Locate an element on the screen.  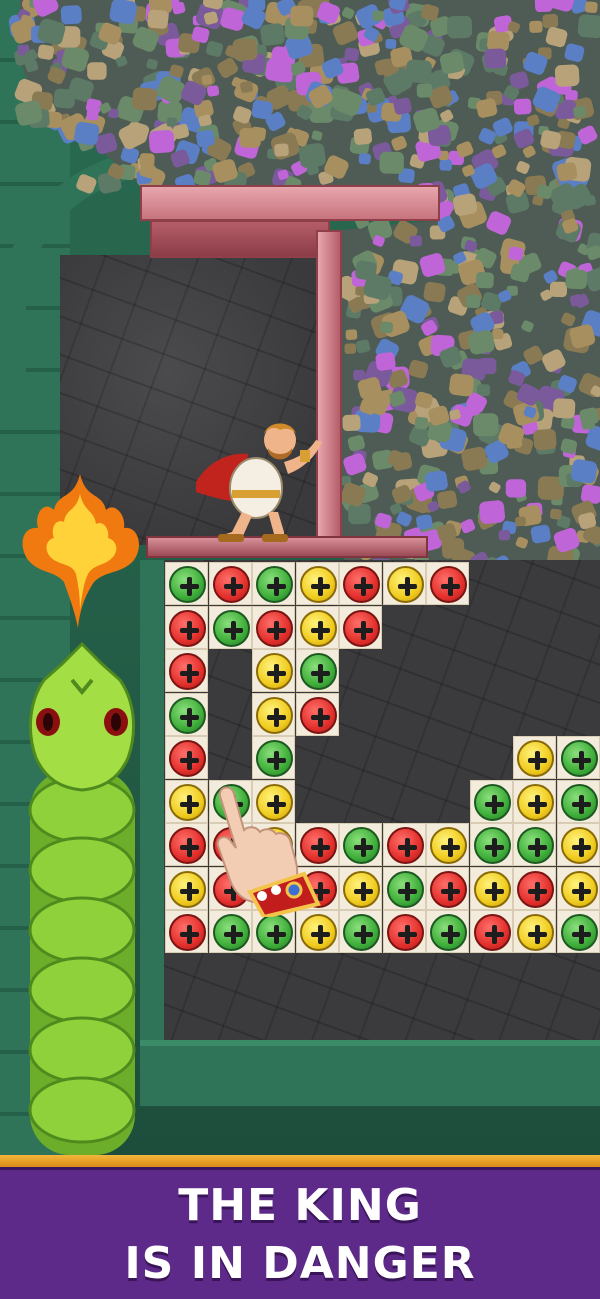
pink-pipe-shadow is located at coordinates (240, 239).